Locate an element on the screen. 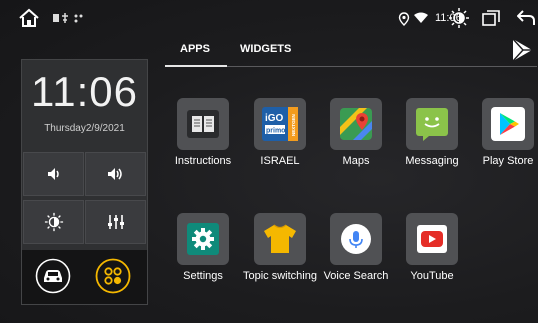 This screenshot has width=538, height=323. clock-display: 11:06 is located at coordinates (84, 91).